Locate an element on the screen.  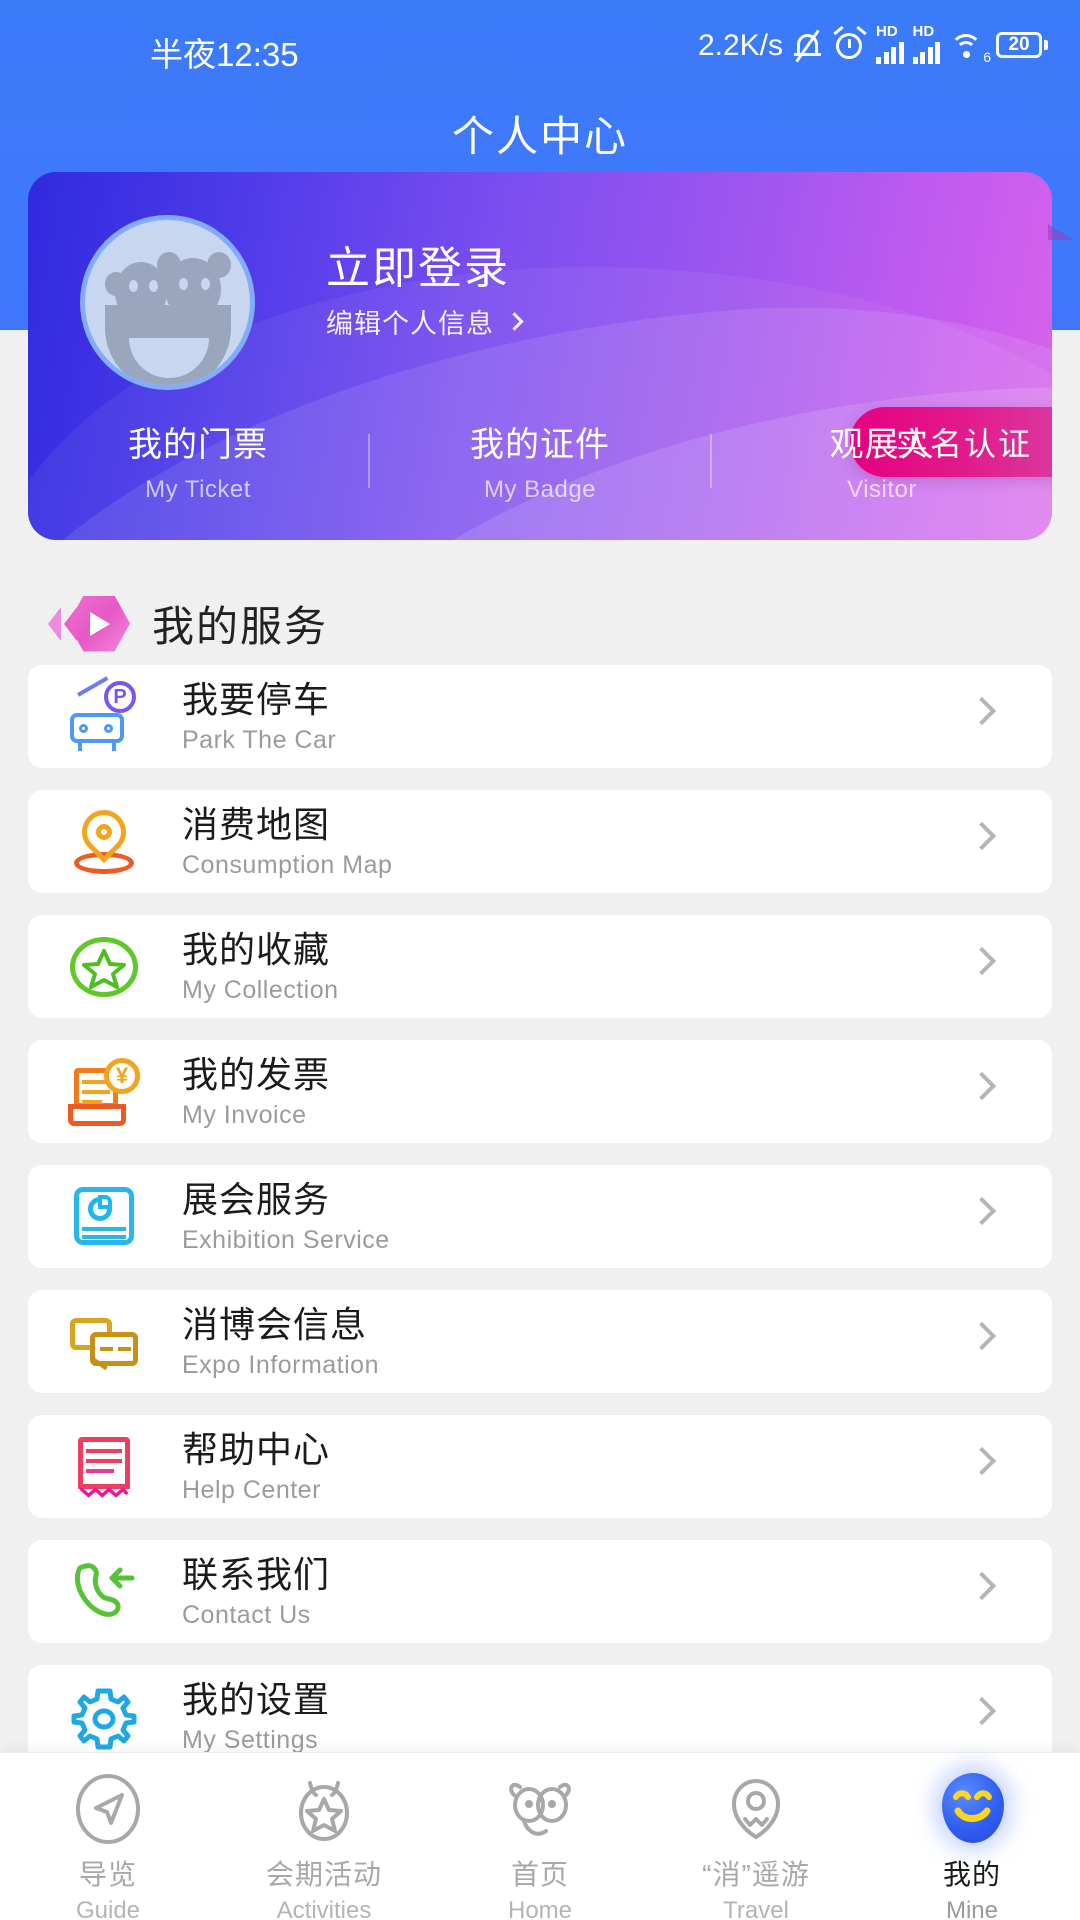
receipt-zigzag is located at coordinates (104, 1492).